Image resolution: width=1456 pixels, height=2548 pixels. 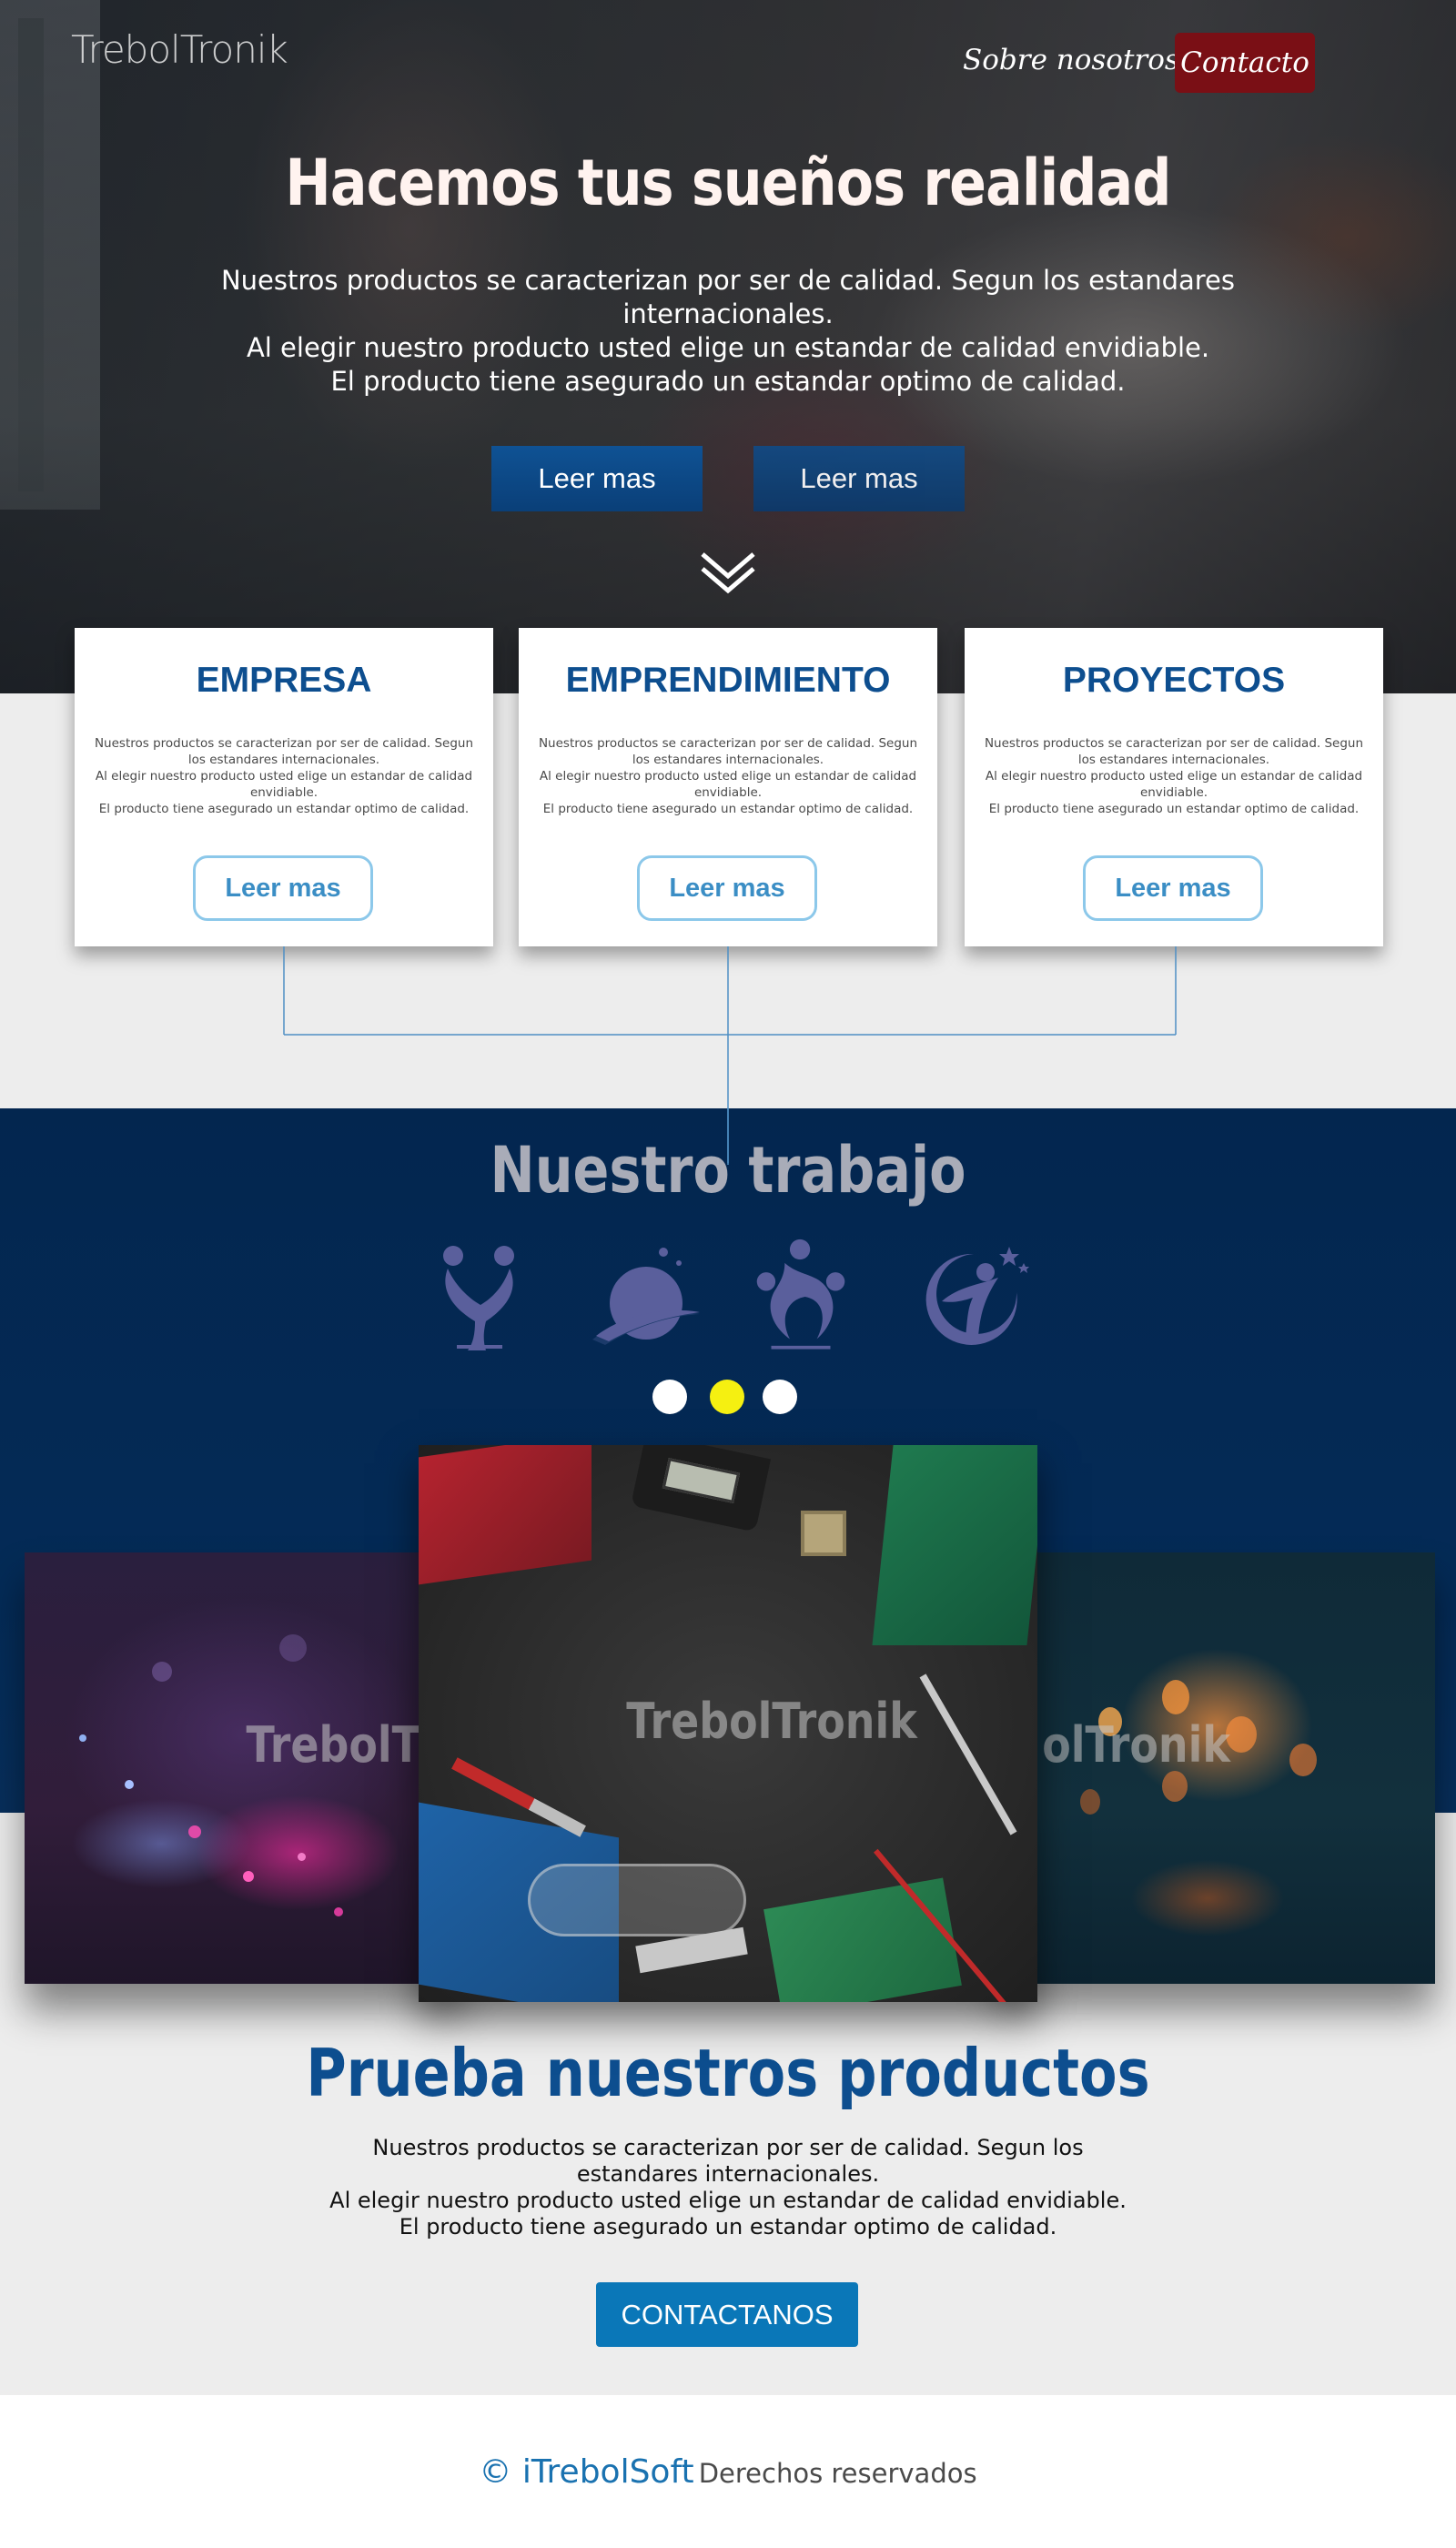 I want to click on logo: TrebolTronik, so click(x=180, y=50).